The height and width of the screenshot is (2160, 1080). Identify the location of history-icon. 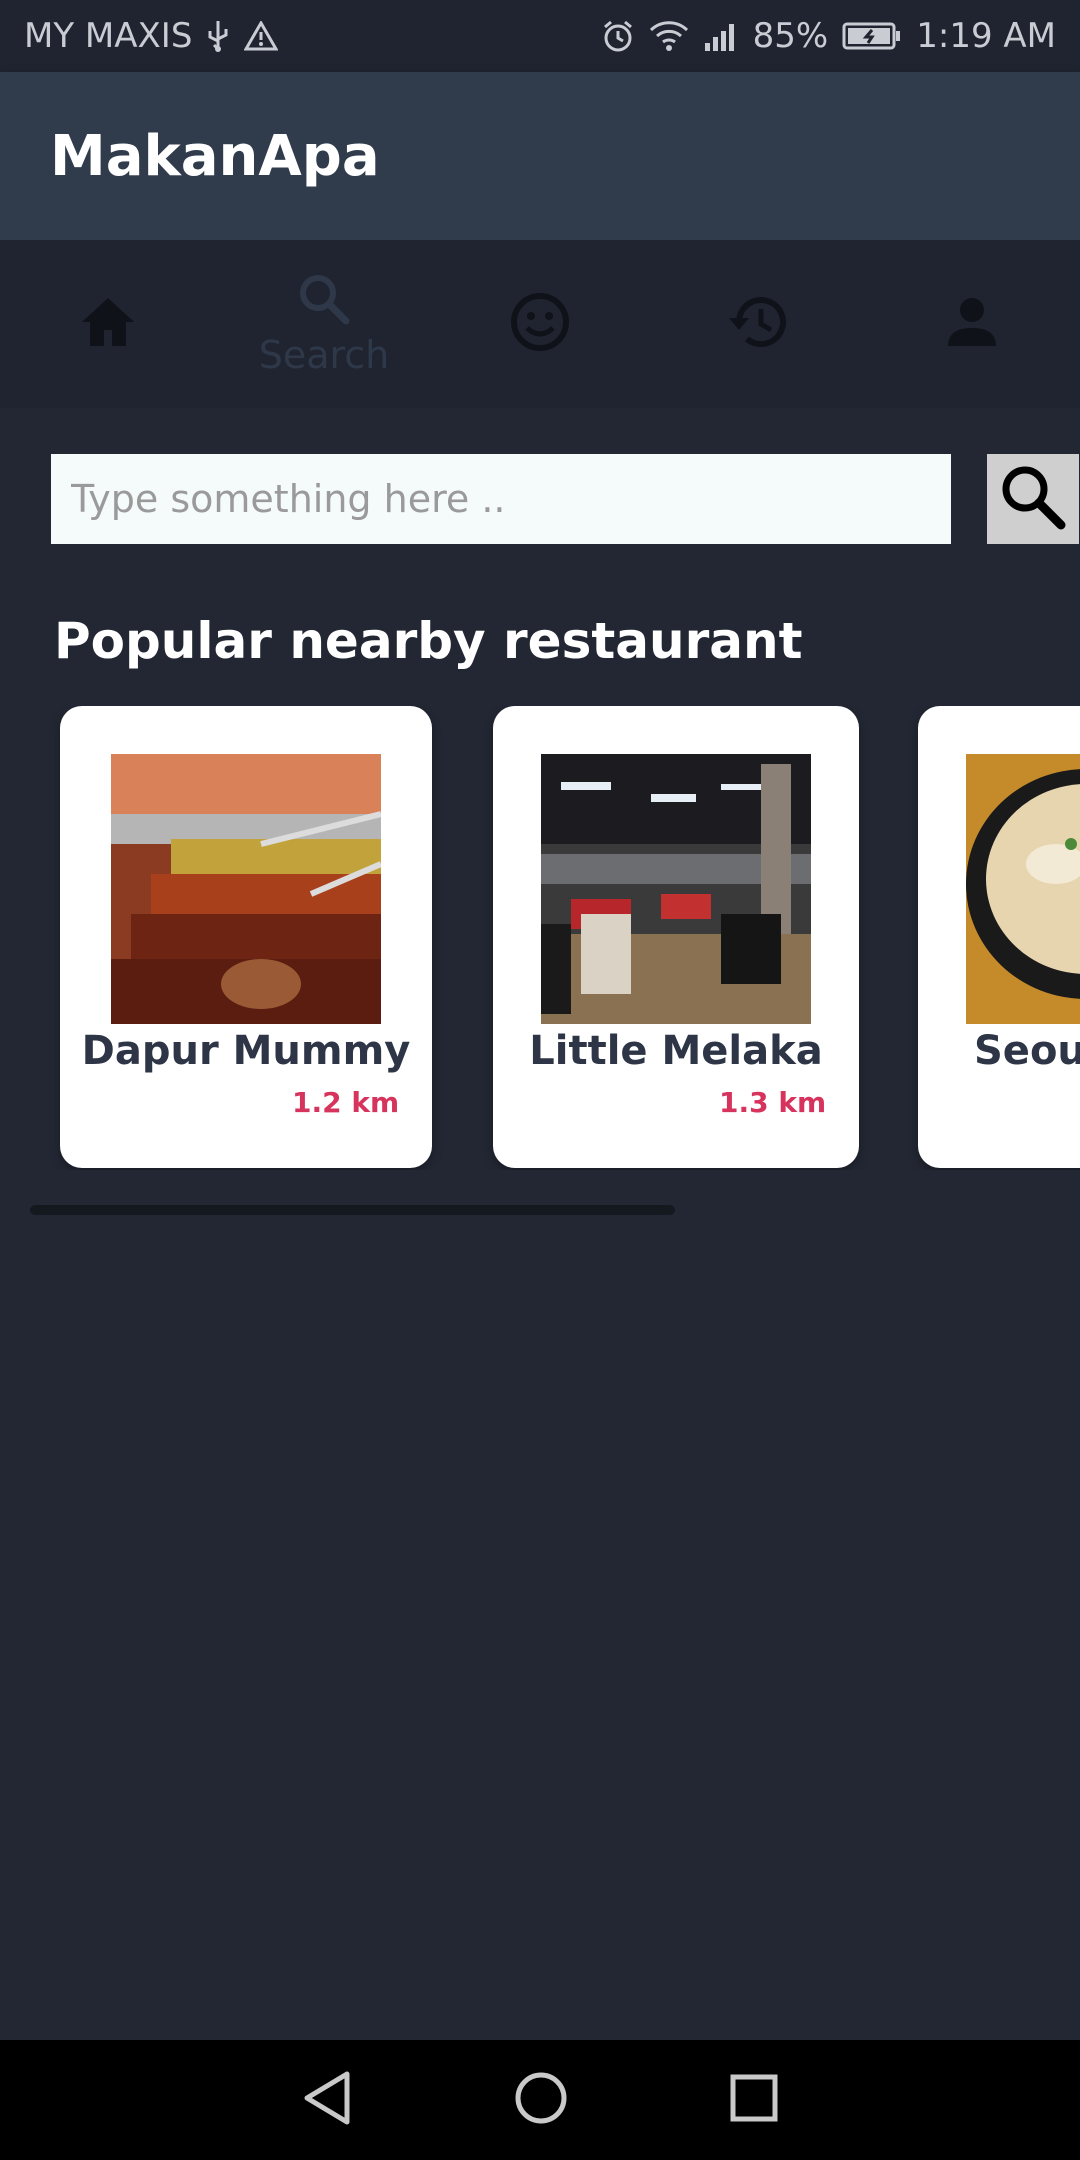
(756, 324).